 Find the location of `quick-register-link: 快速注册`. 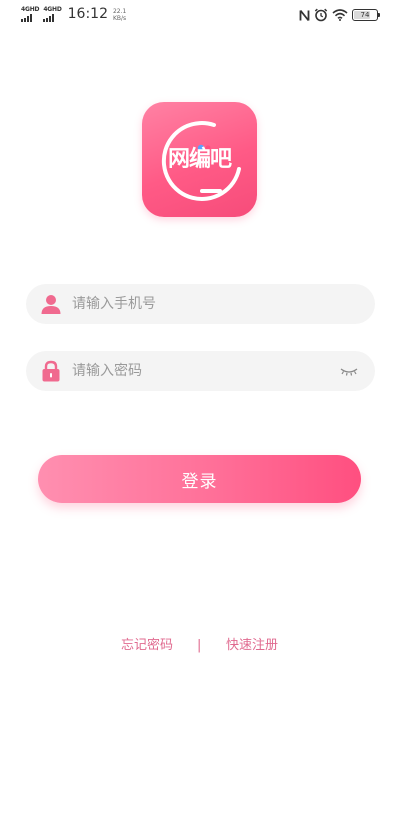

quick-register-link: 快速注册 is located at coordinates (252, 646).